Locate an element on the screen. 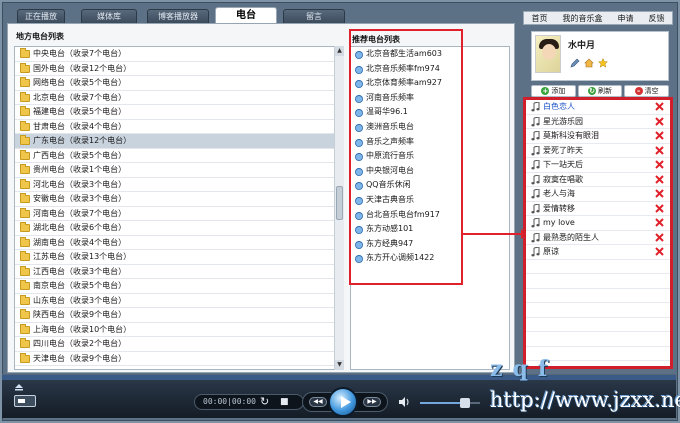 The height and width of the screenshot is (423, 680). local-radio-item: 河南电台（收录7个电台） is located at coordinates (179, 214).